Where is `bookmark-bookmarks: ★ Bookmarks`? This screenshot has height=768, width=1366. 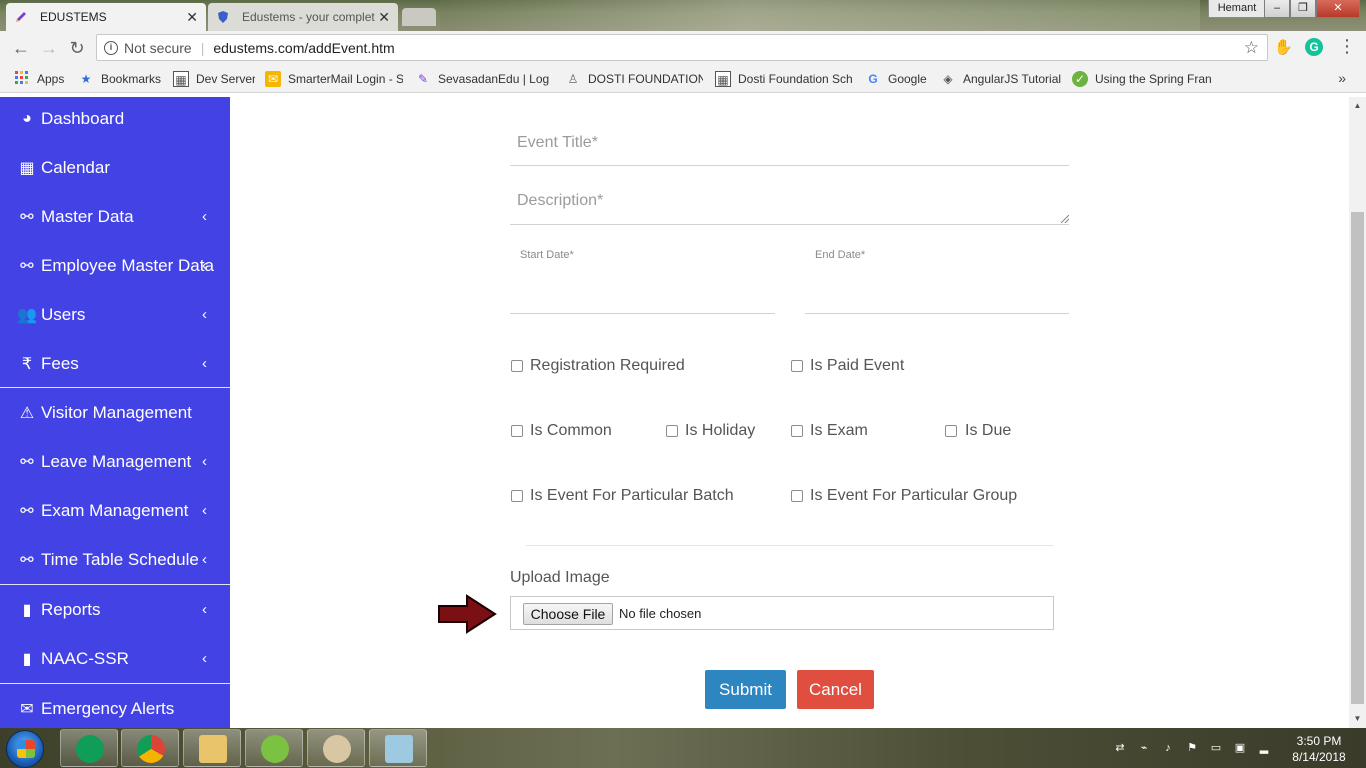
bookmark-bookmarks: ★ Bookmarks is located at coordinates (120, 79).